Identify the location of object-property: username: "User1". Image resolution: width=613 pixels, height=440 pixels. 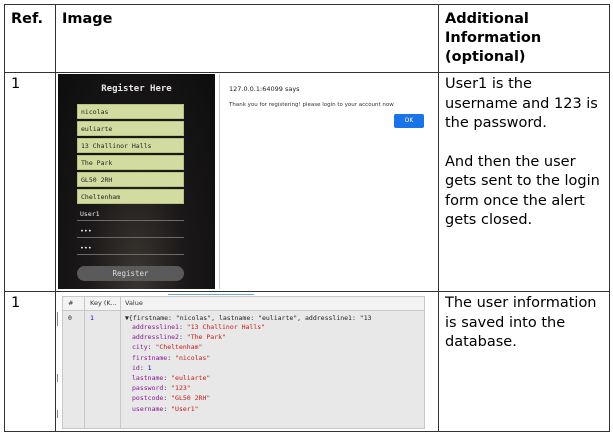
(165, 408).